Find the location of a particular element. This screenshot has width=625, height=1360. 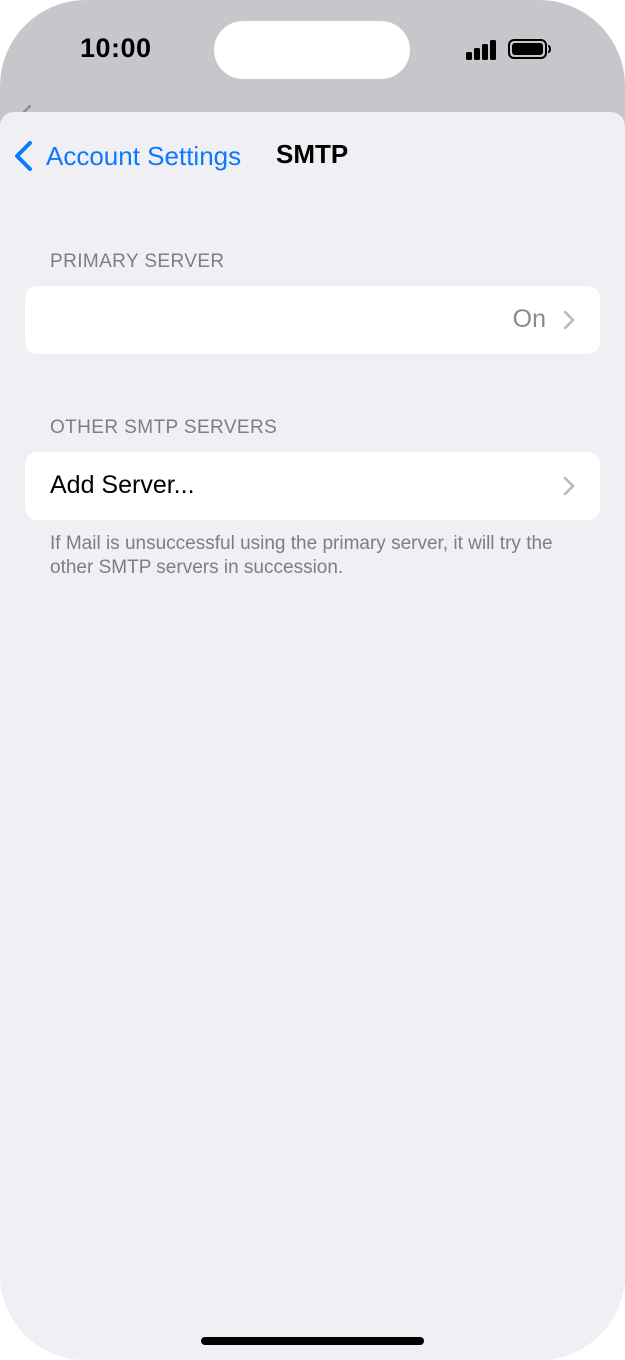

back-button: Account Settings is located at coordinates (125, 156).